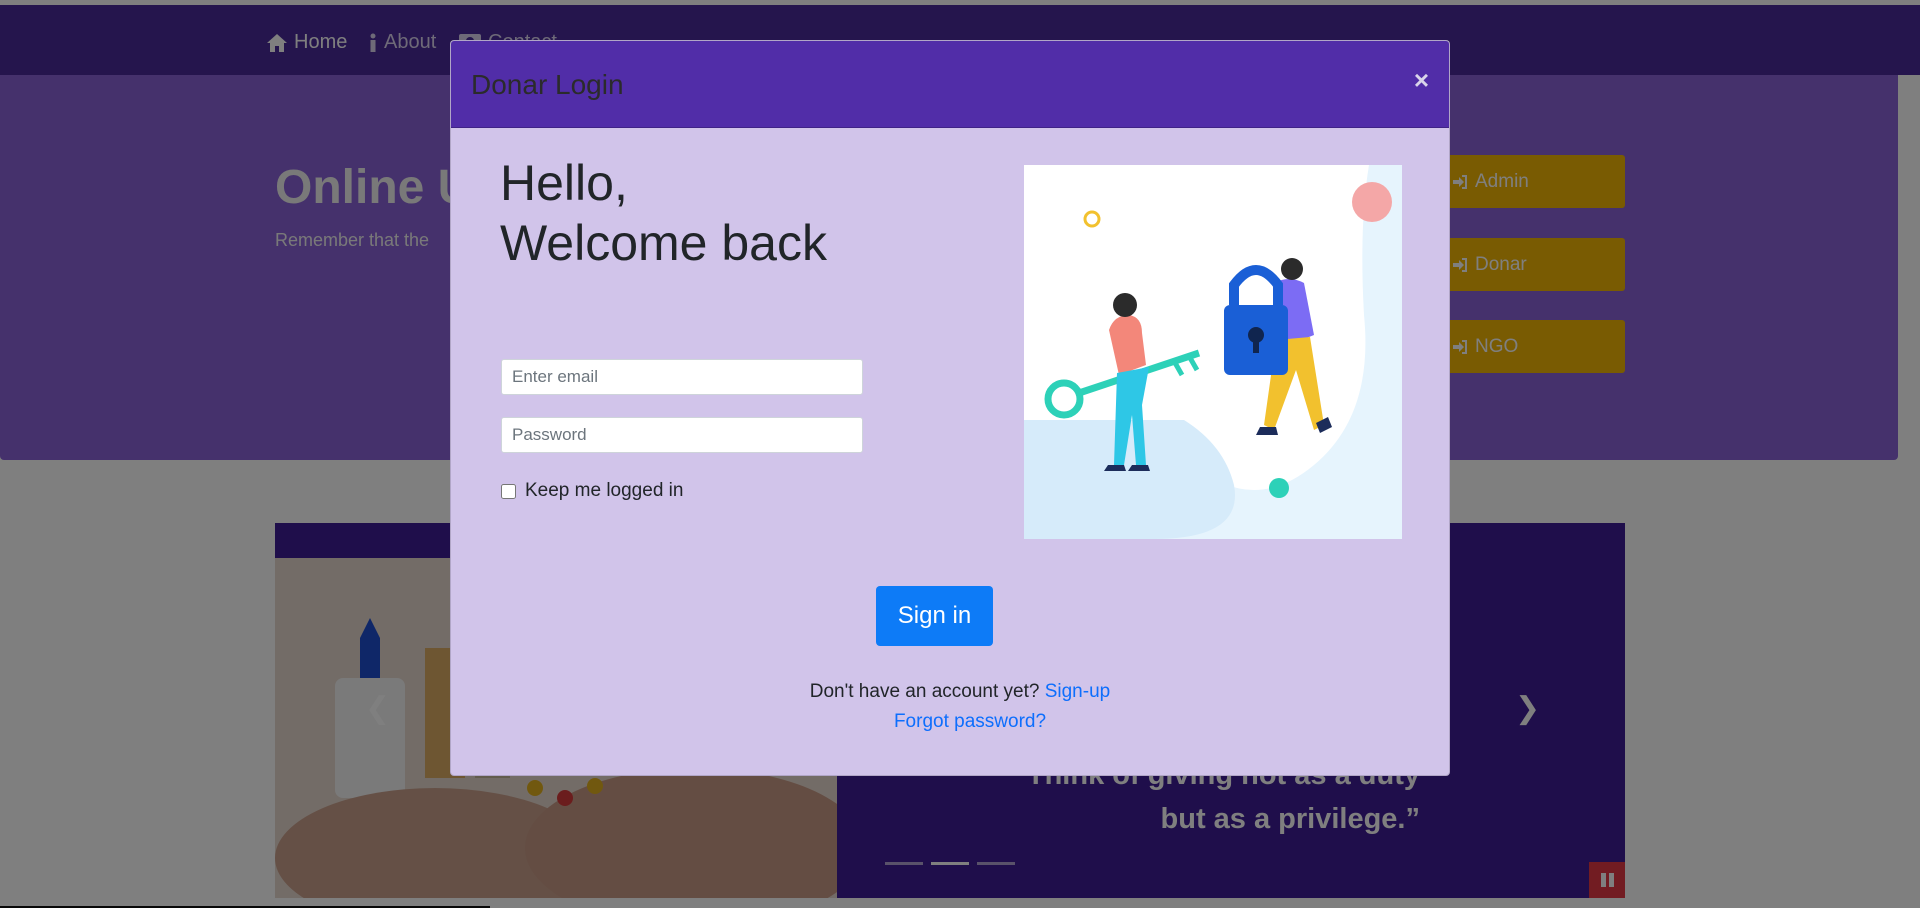 The image size is (1920, 908). I want to click on greeting-line-1: Hello,, so click(564, 183).